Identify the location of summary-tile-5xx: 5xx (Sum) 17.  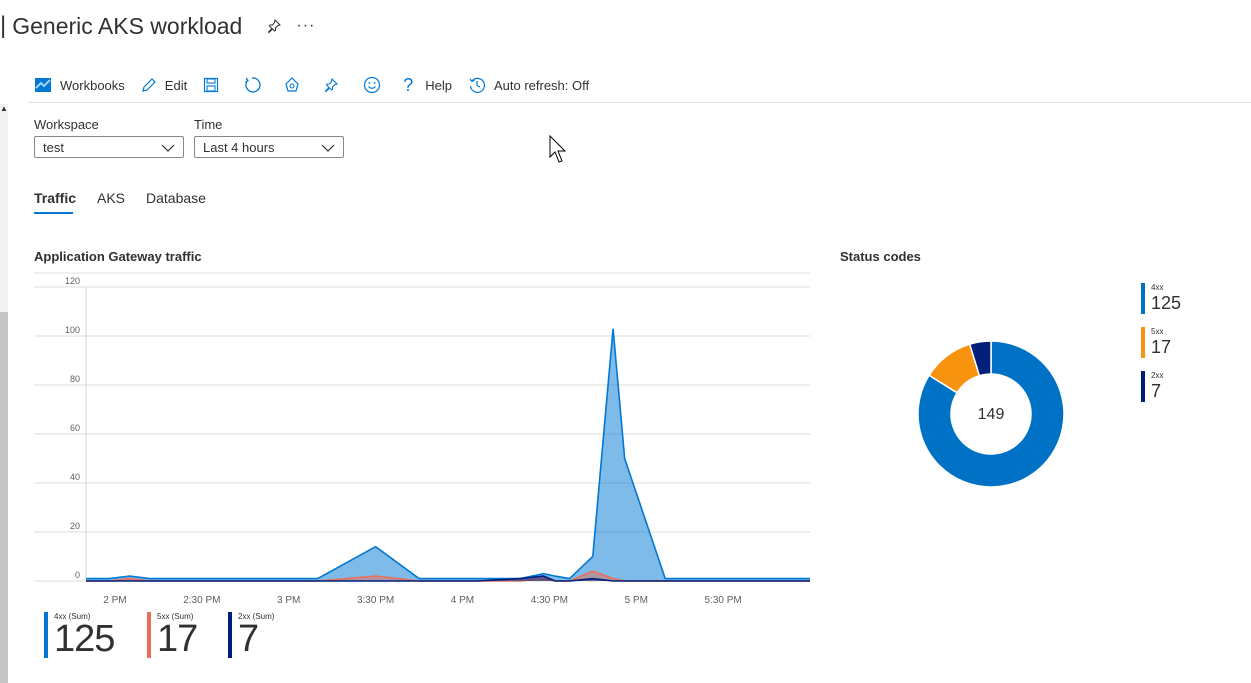
(172, 636).